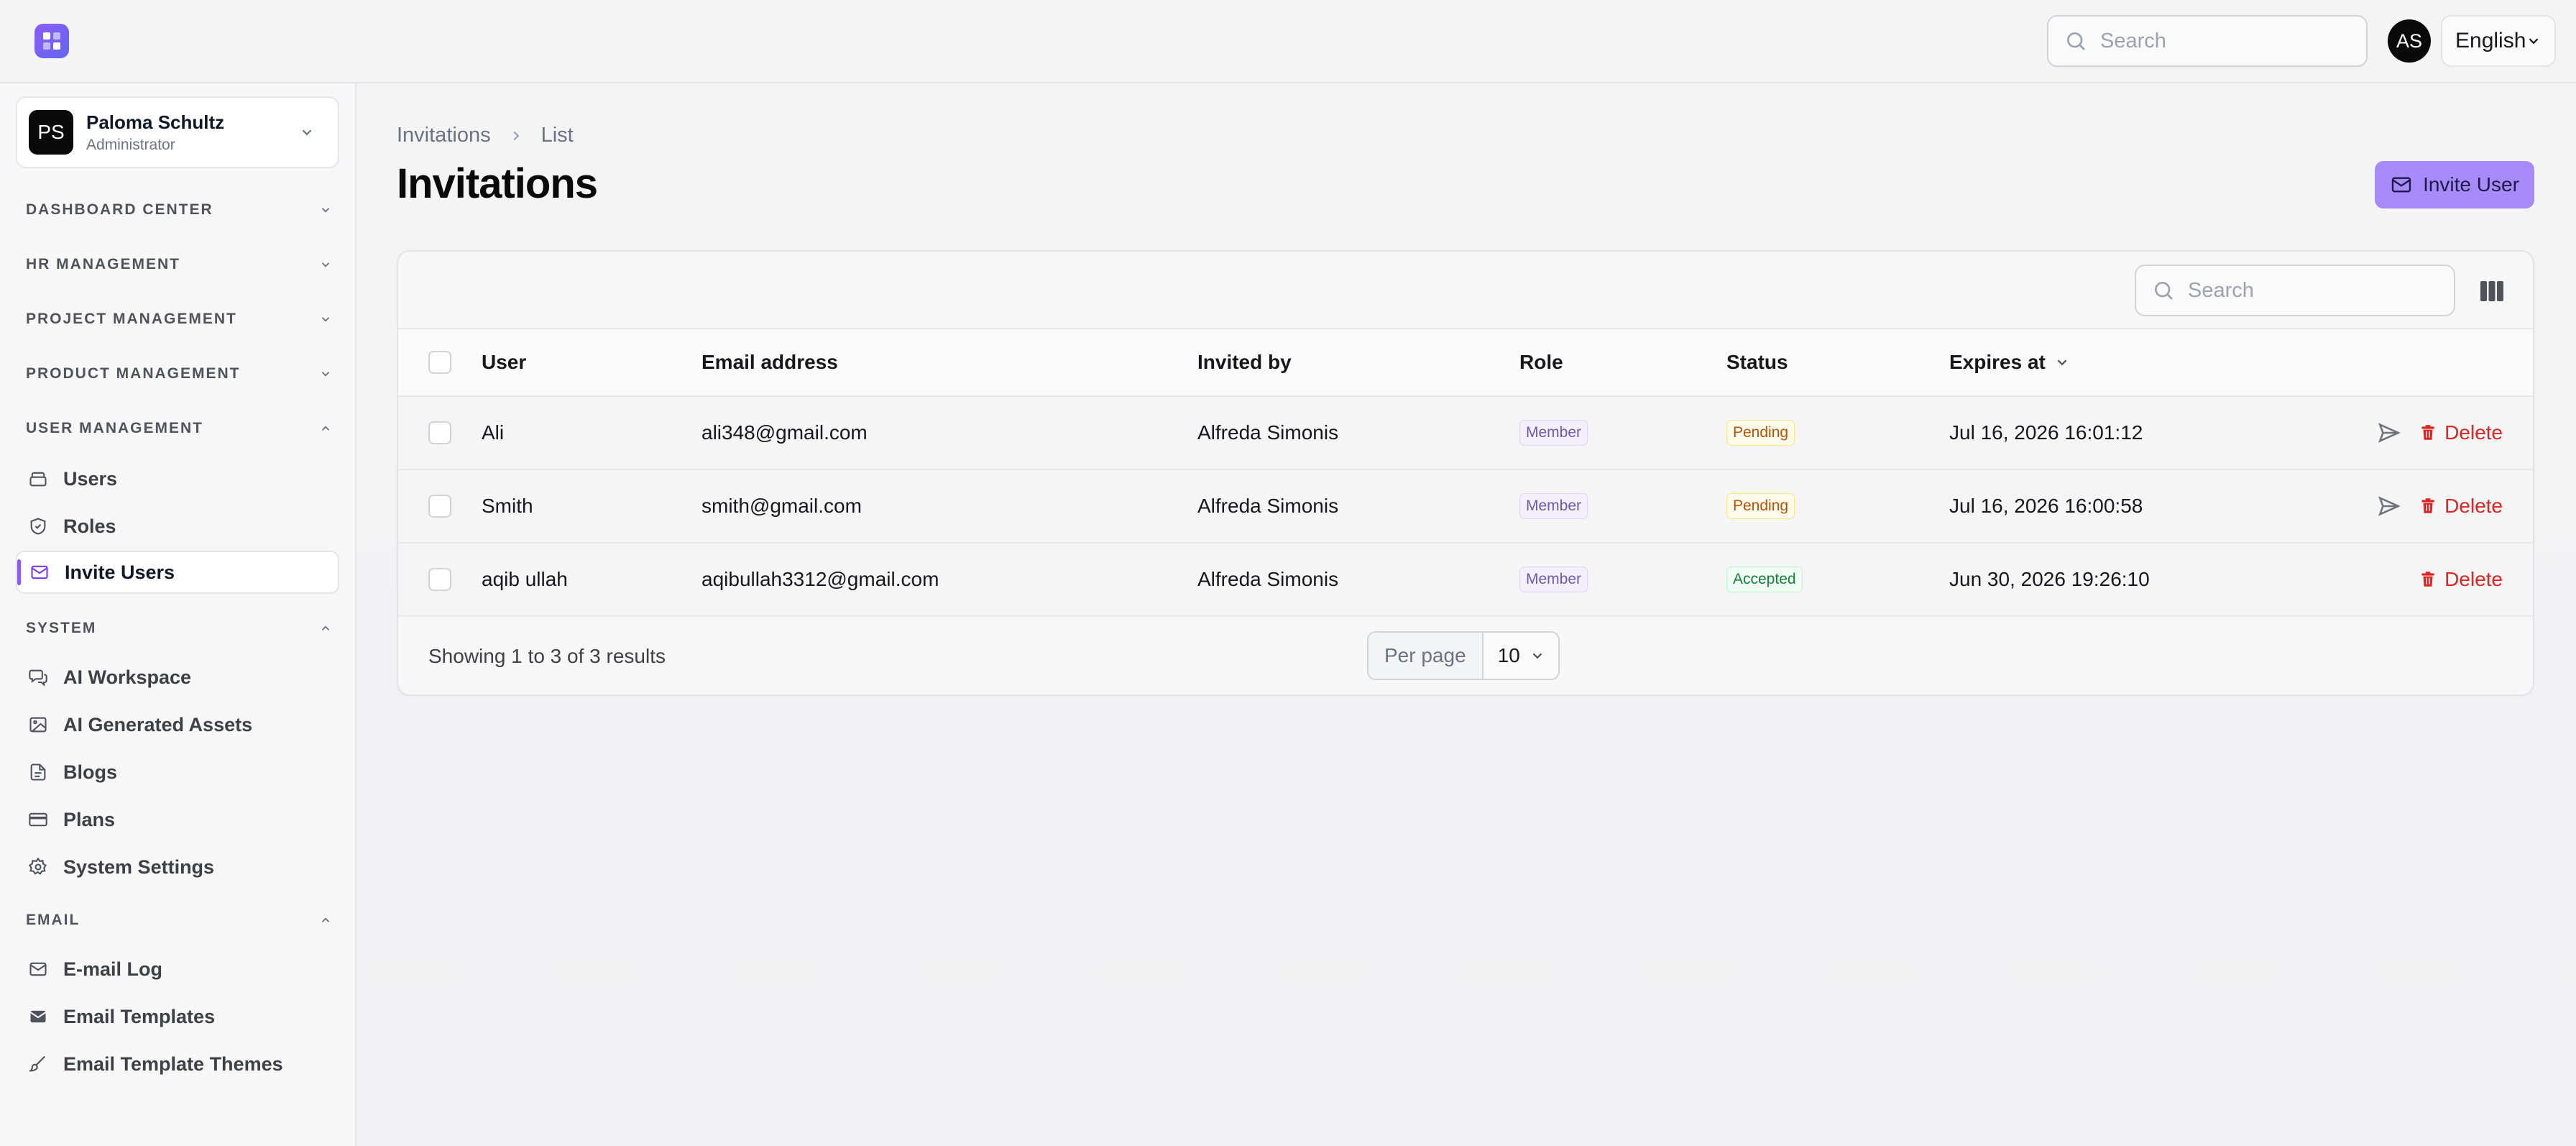  I want to click on row-select-cell, so click(439, 579).